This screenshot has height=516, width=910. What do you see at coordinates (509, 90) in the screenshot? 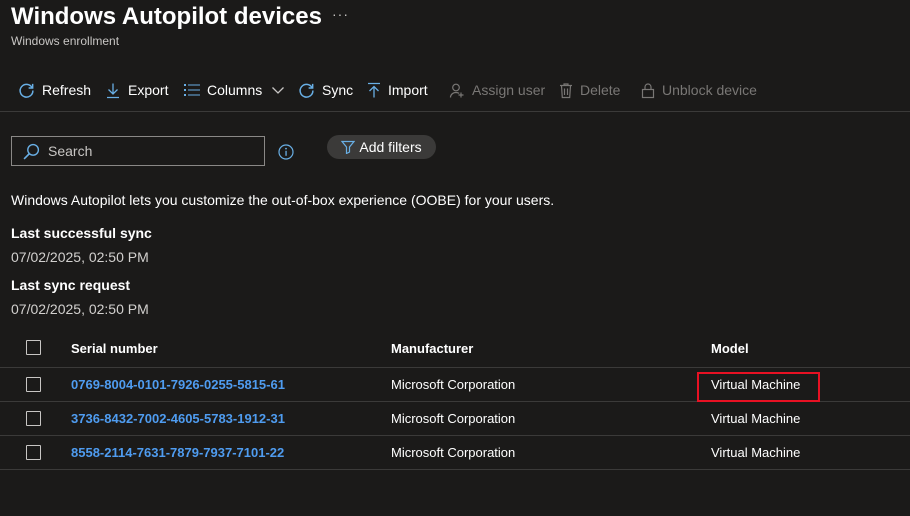
I see `assign-user-label: Assign user` at bounding box center [509, 90].